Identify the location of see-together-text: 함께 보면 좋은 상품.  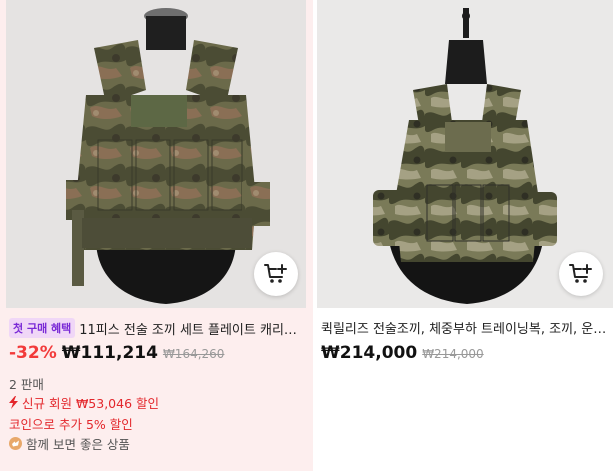
(78, 443).